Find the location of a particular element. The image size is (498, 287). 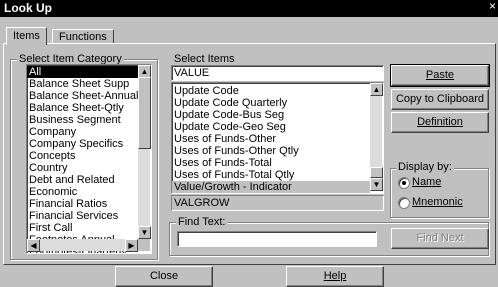

list-item: Uses of Funds-Other Qtly is located at coordinates (271, 151).